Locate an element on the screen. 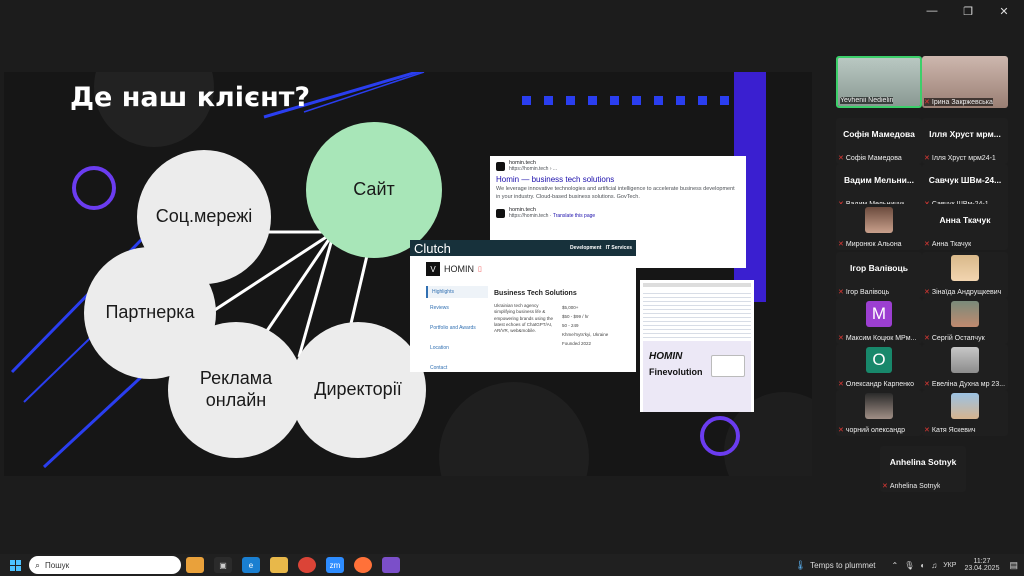  bubble-site: Сайт is located at coordinates (374, 190).